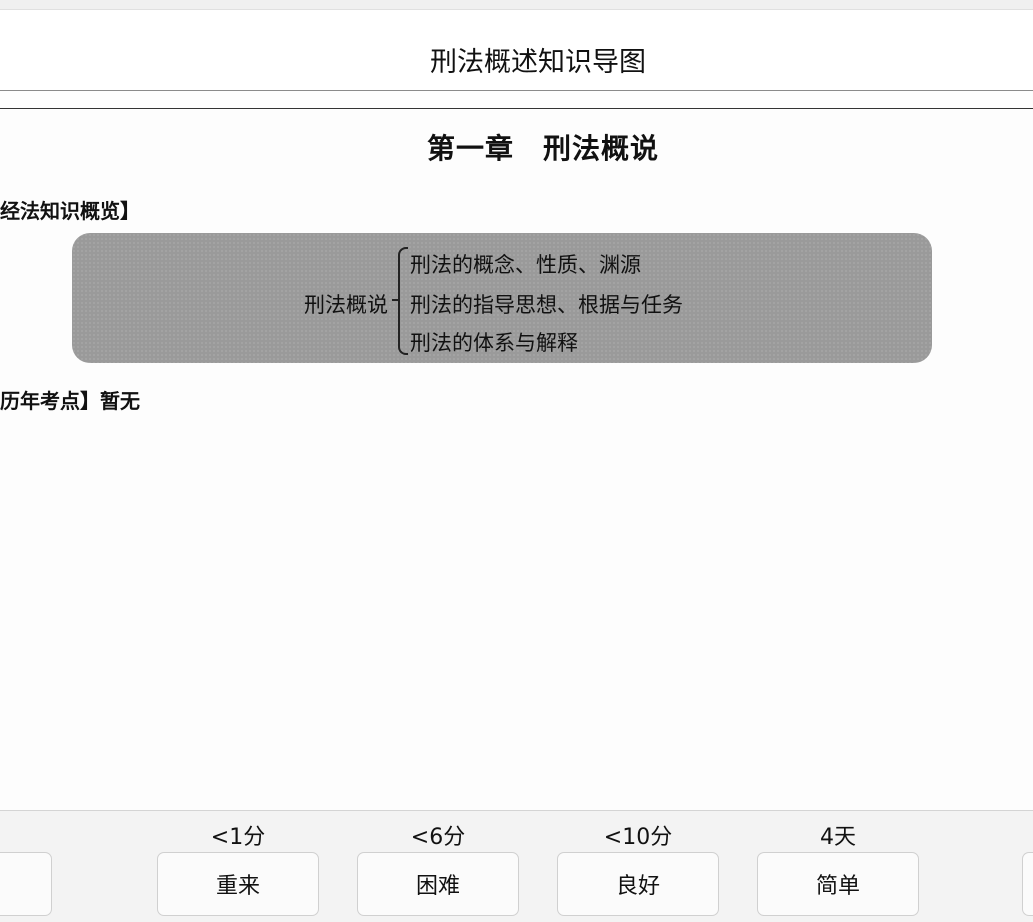 The height and width of the screenshot is (922, 1033). Describe the element at coordinates (238, 884) in the screenshot. I see `again-button: 重来` at that location.